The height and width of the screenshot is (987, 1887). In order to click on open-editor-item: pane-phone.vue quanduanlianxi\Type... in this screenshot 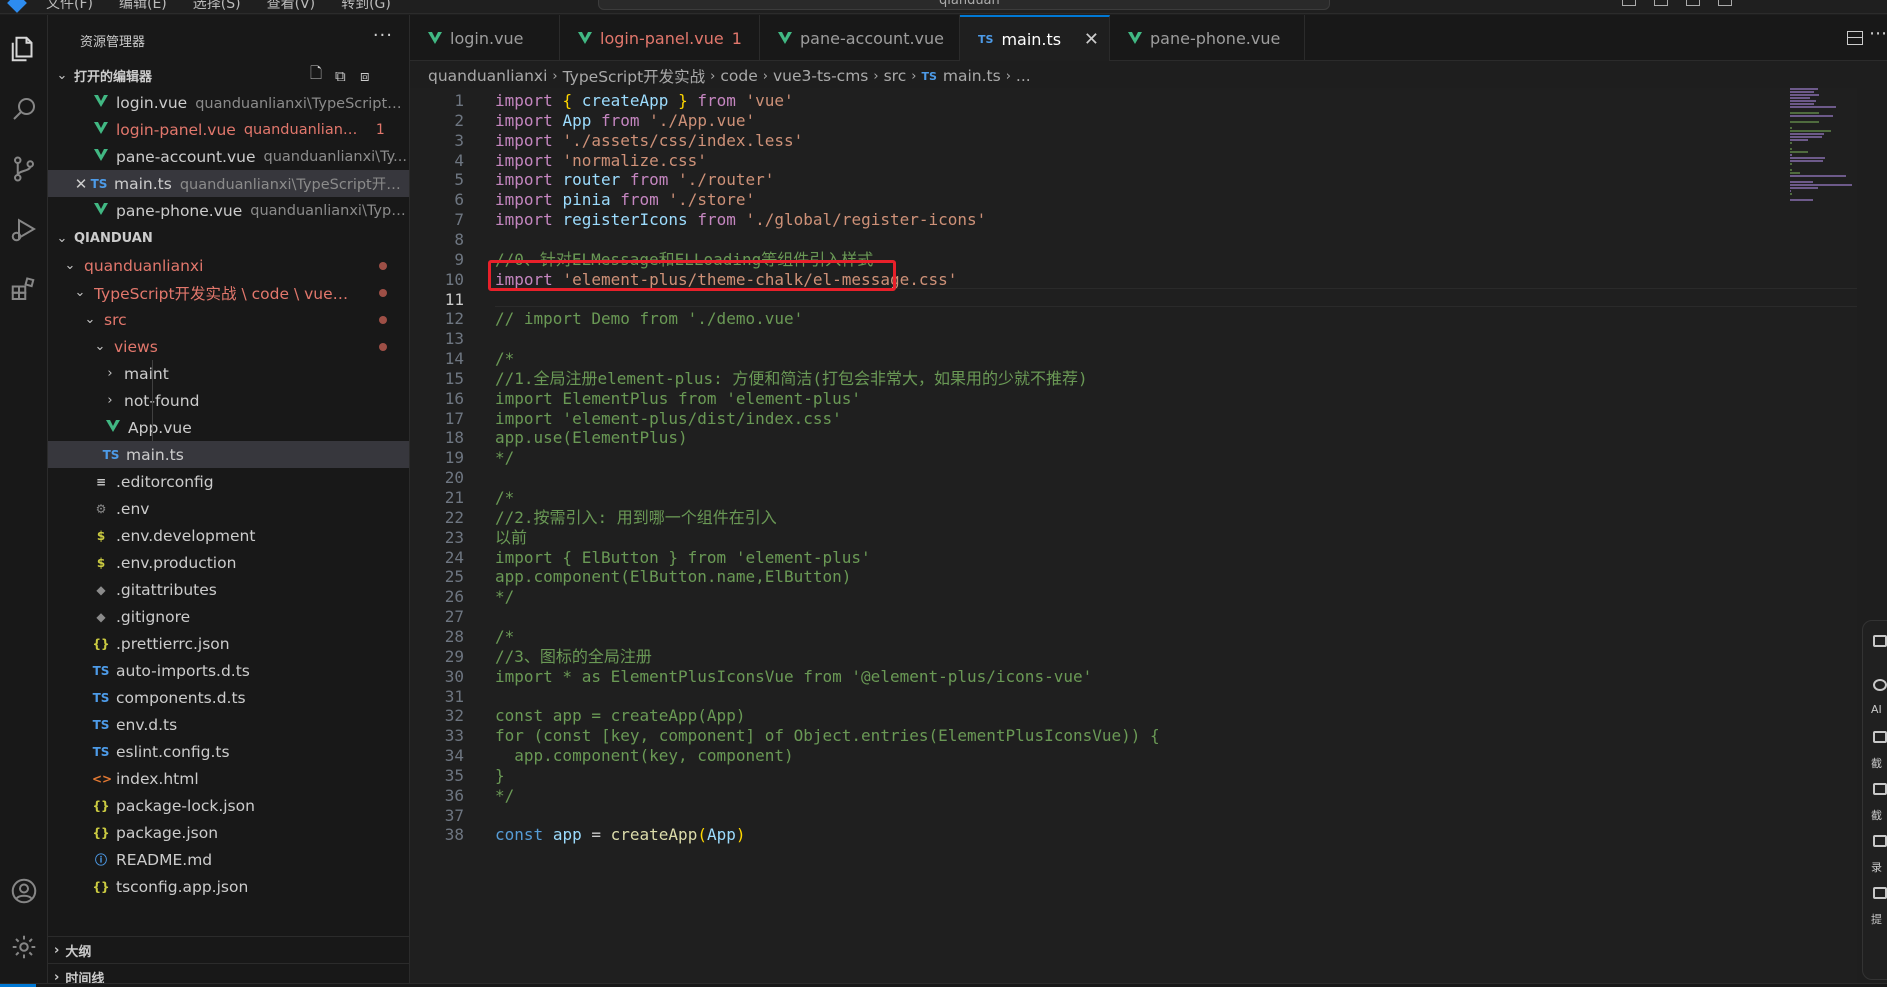, I will do `click(228, 210)`.